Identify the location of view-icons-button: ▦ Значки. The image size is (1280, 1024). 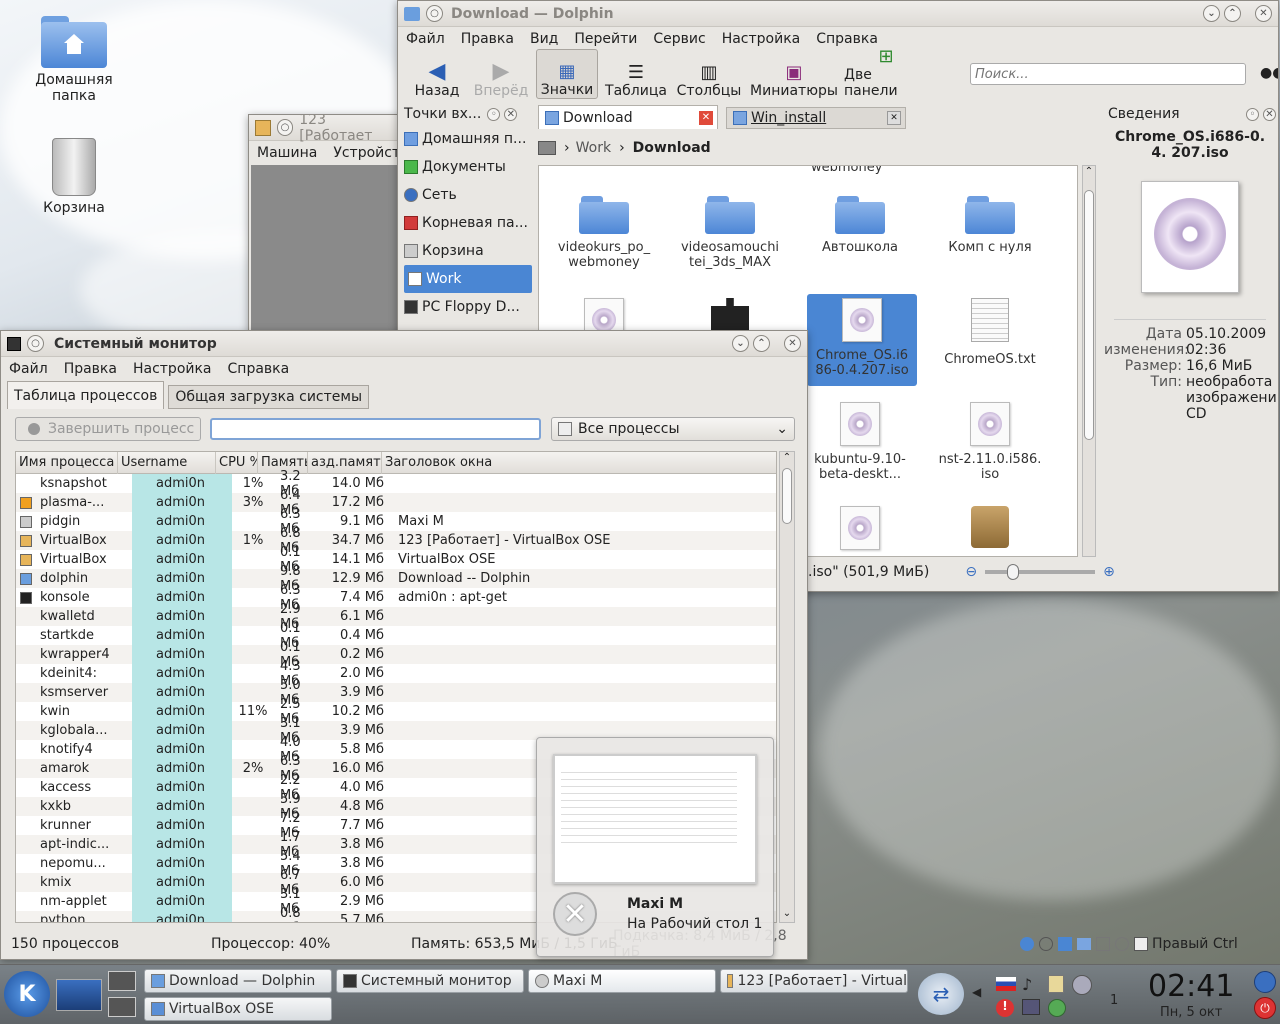
(567, 74).